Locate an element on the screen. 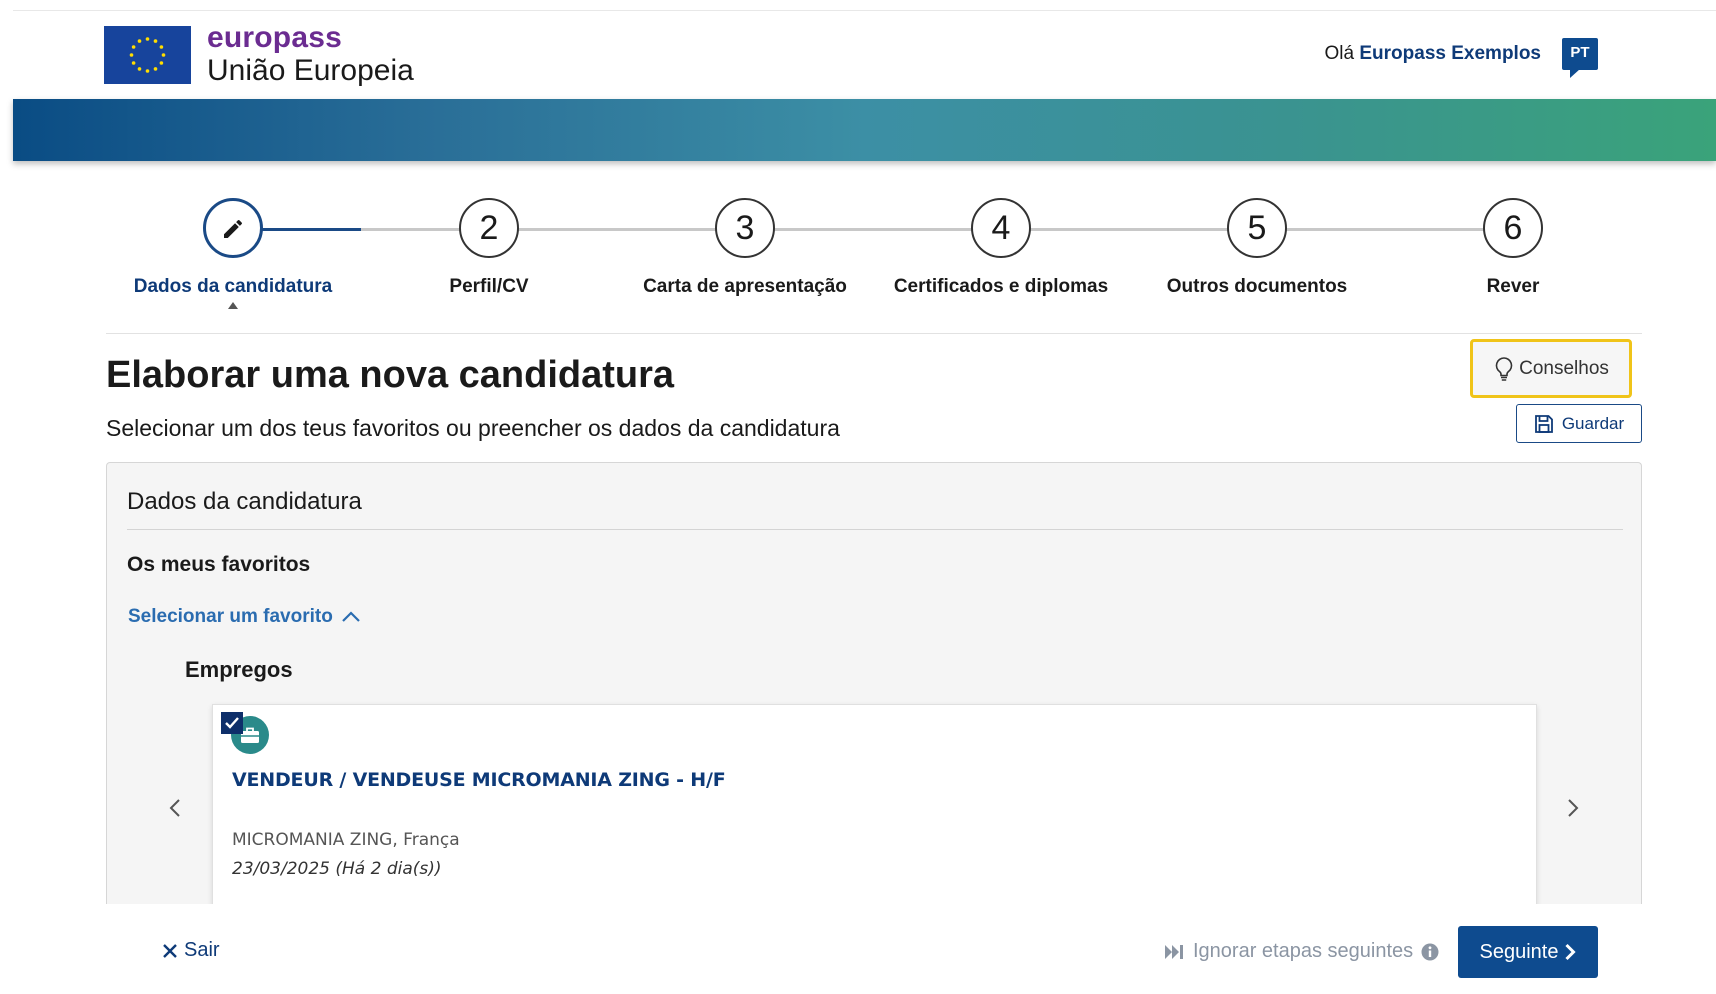  step-application-data: Dados da candidatura is located at coordinates (233, 253).